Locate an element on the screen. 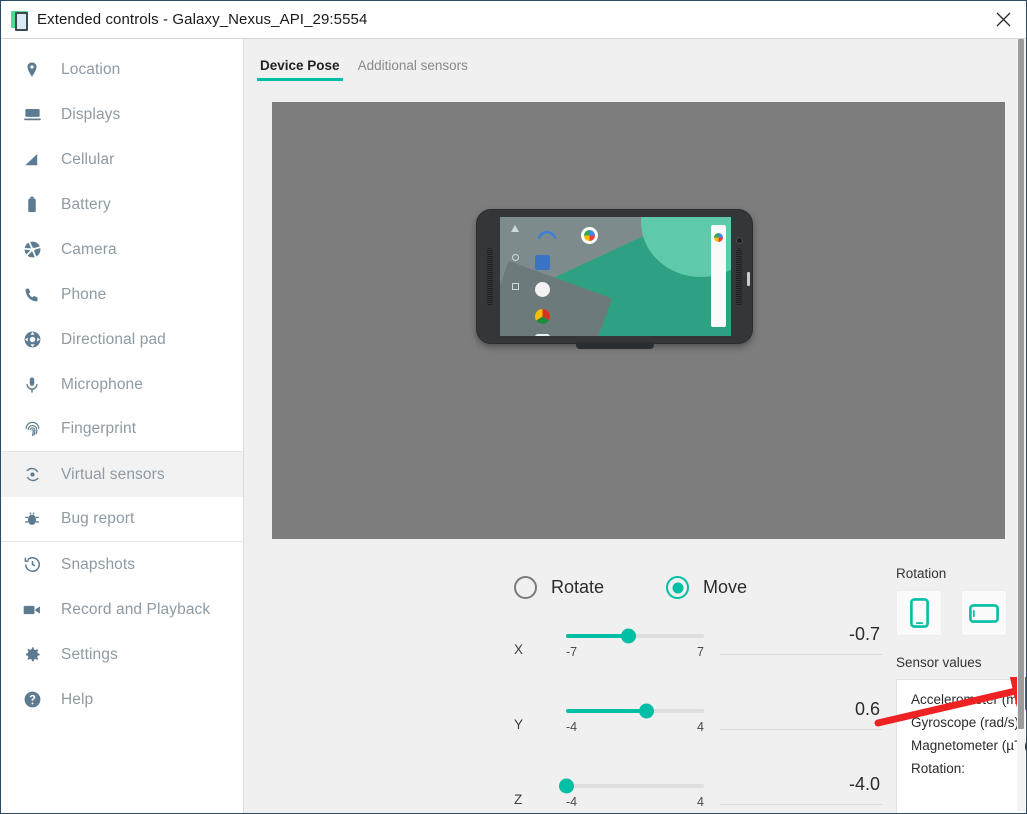  help-circle-icon is located at coordinates (32, 700).